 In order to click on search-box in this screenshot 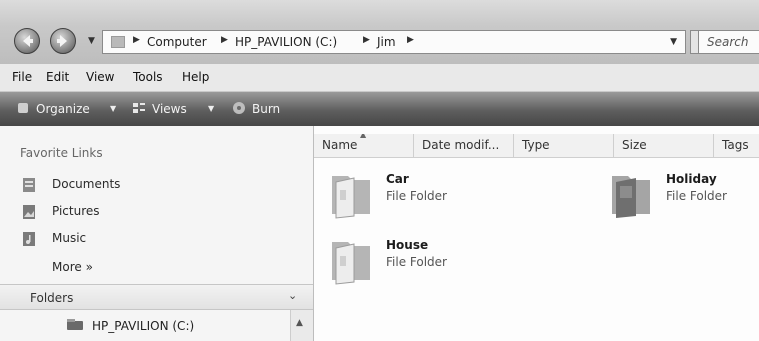, I will do `click(728, 42)`.